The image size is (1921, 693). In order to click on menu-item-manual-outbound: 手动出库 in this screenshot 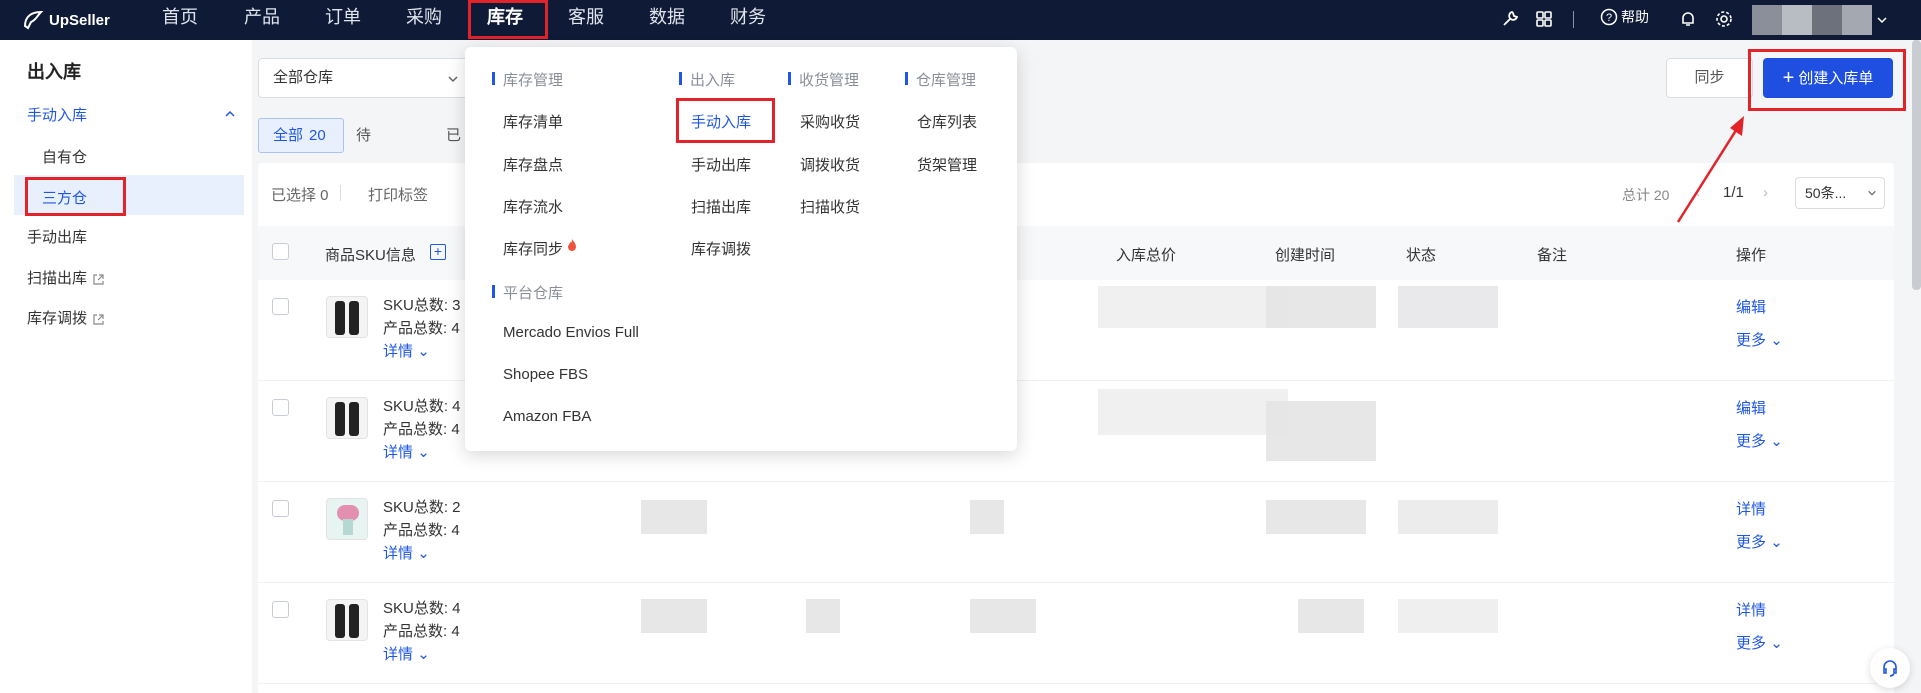, I will do `click(721, 164)`.